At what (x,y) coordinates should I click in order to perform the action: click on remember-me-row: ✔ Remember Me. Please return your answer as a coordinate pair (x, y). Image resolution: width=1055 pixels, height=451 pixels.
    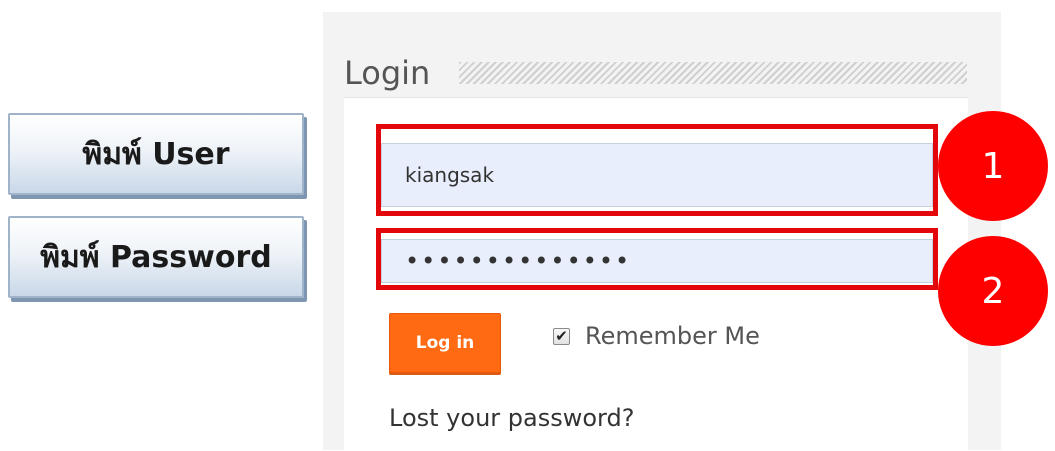
    Looking at the image, I should click on (656, 336).